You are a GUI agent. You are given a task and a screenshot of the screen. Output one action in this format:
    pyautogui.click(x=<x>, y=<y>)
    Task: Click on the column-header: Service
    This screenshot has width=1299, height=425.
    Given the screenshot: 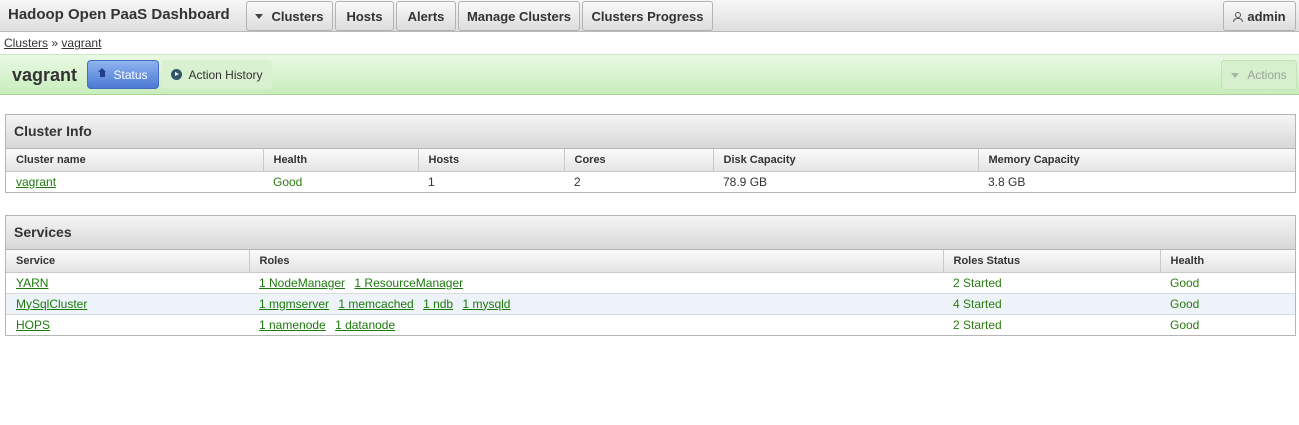 What is the action you would take?
    pyautogui.click(x=128, y=261)
    